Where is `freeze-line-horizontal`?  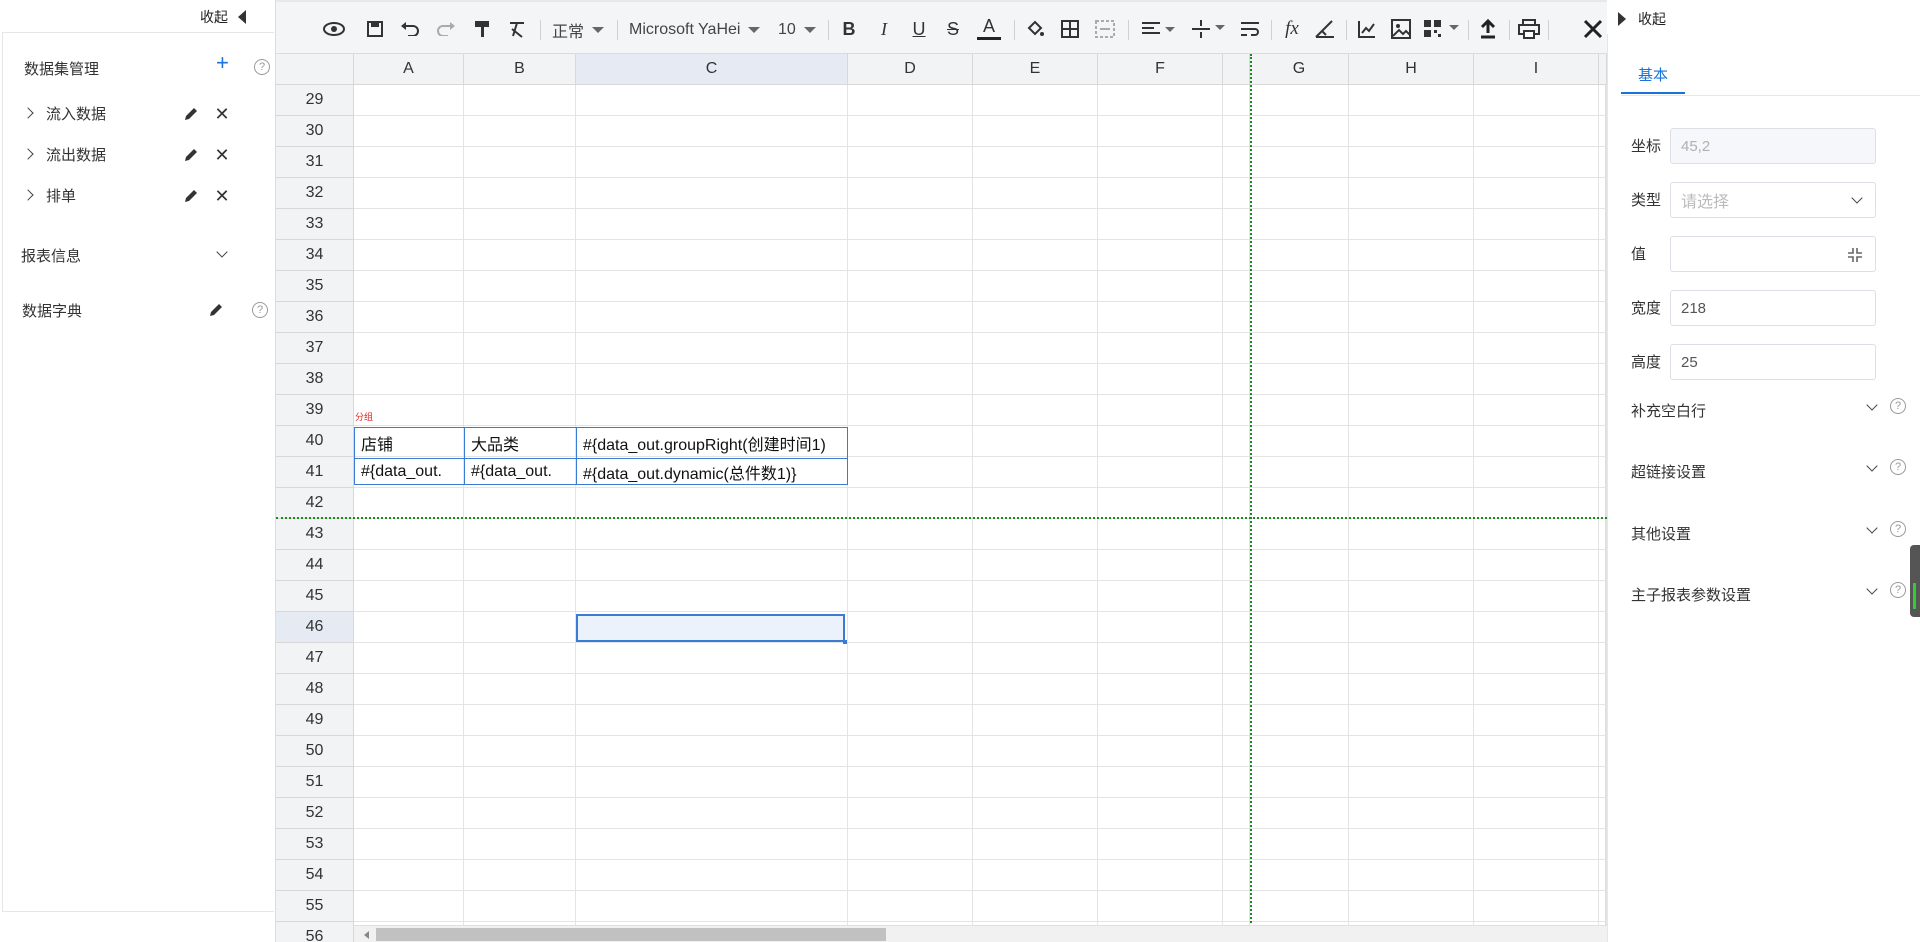
freeze-line-horizontal is located at coordinates (941, 518).